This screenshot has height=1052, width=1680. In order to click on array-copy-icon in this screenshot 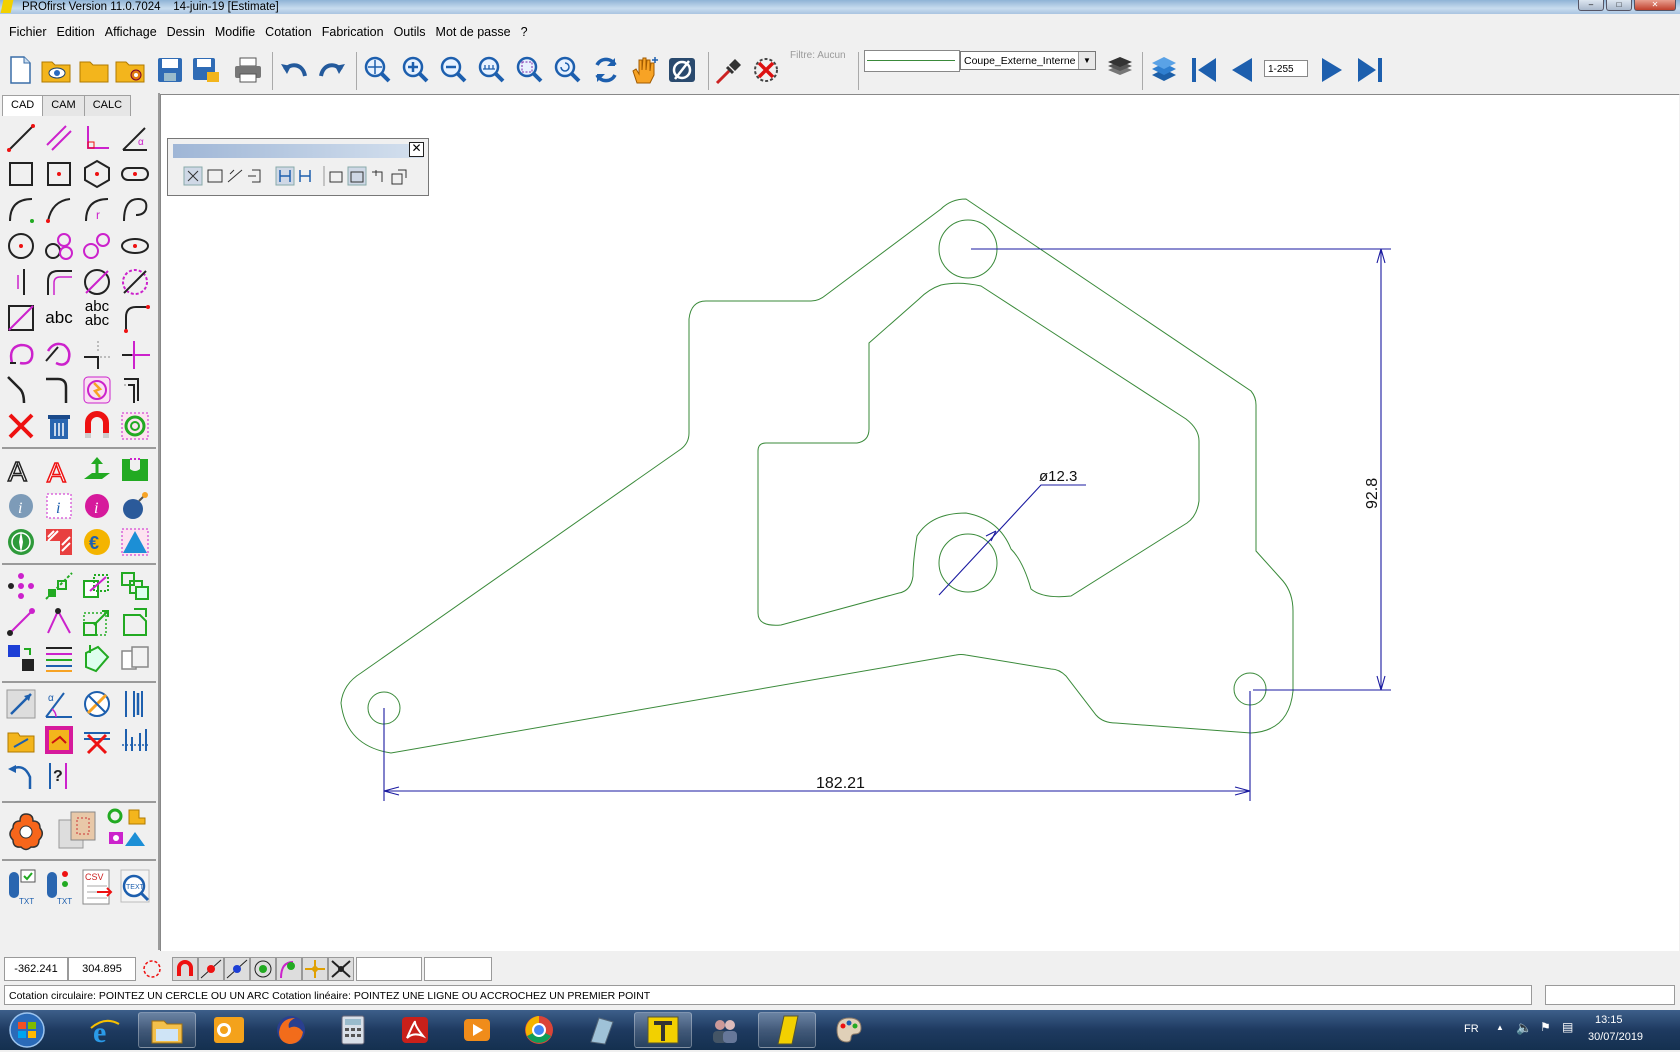, I will do `click(135, 586)`.